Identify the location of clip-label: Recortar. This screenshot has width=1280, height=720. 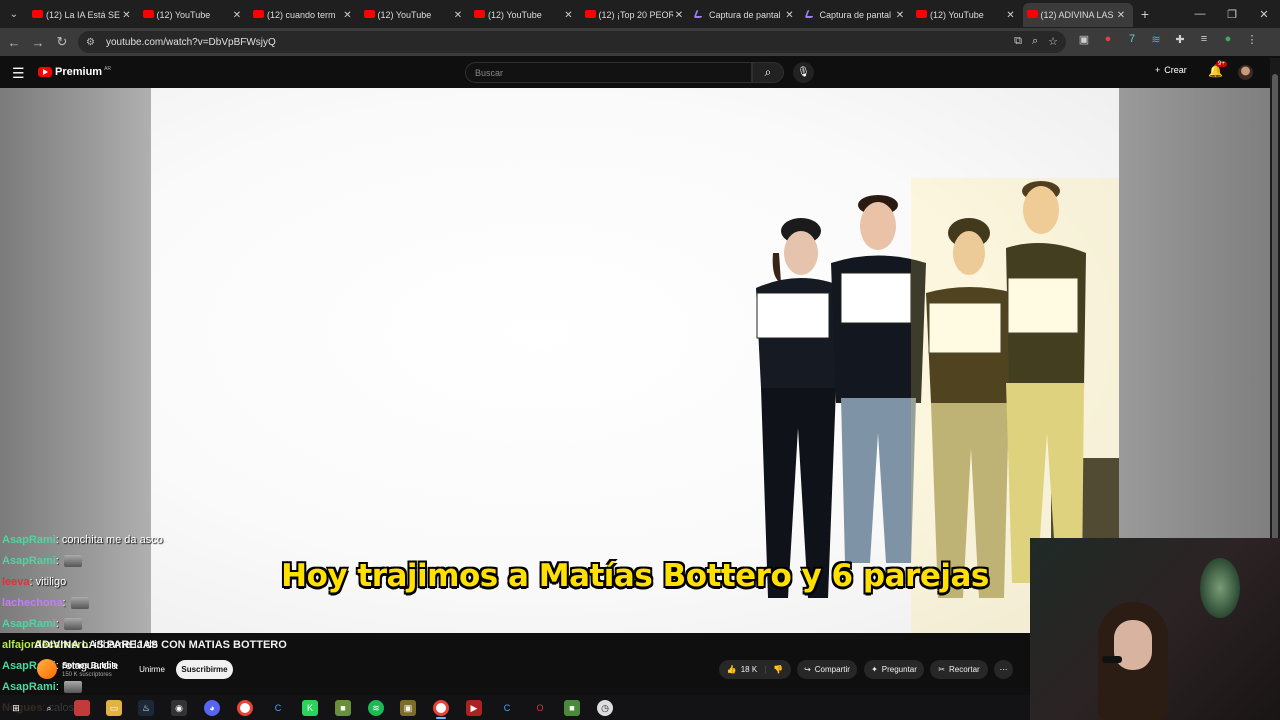
(964, 669).